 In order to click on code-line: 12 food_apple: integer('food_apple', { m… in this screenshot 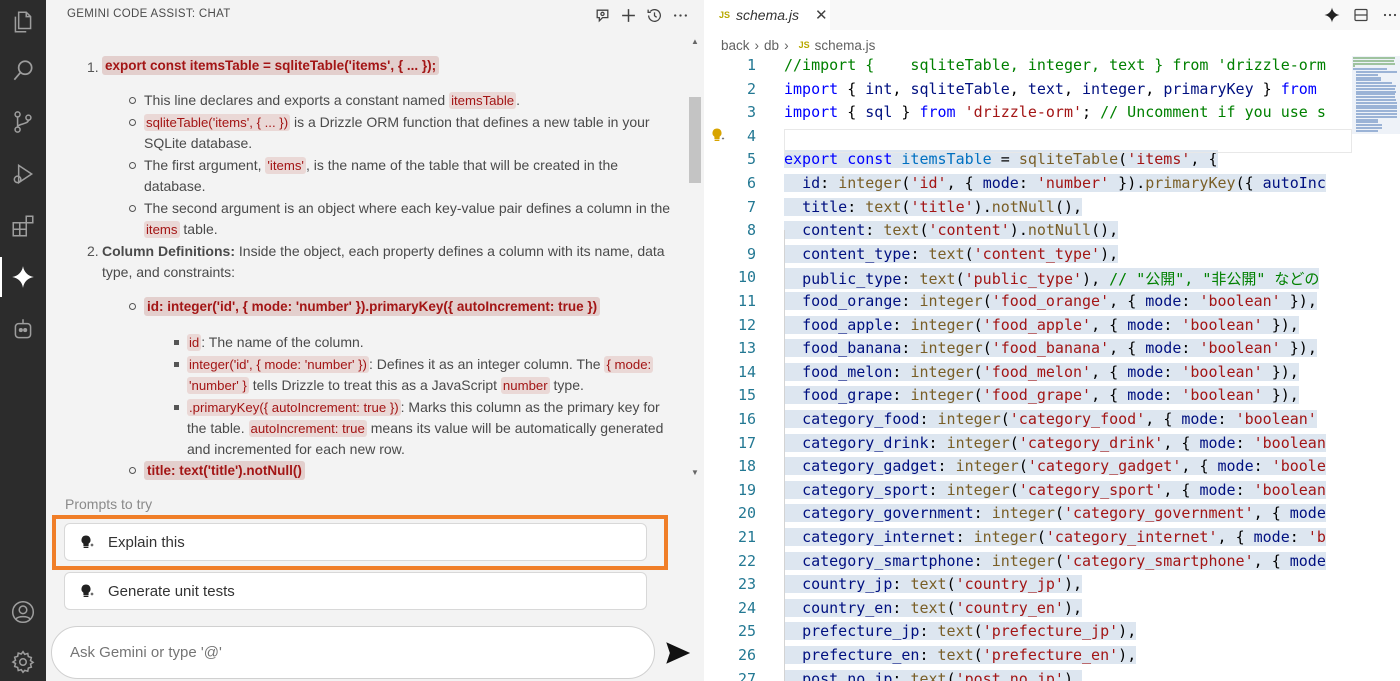, I will do `click(1028, 327)`.